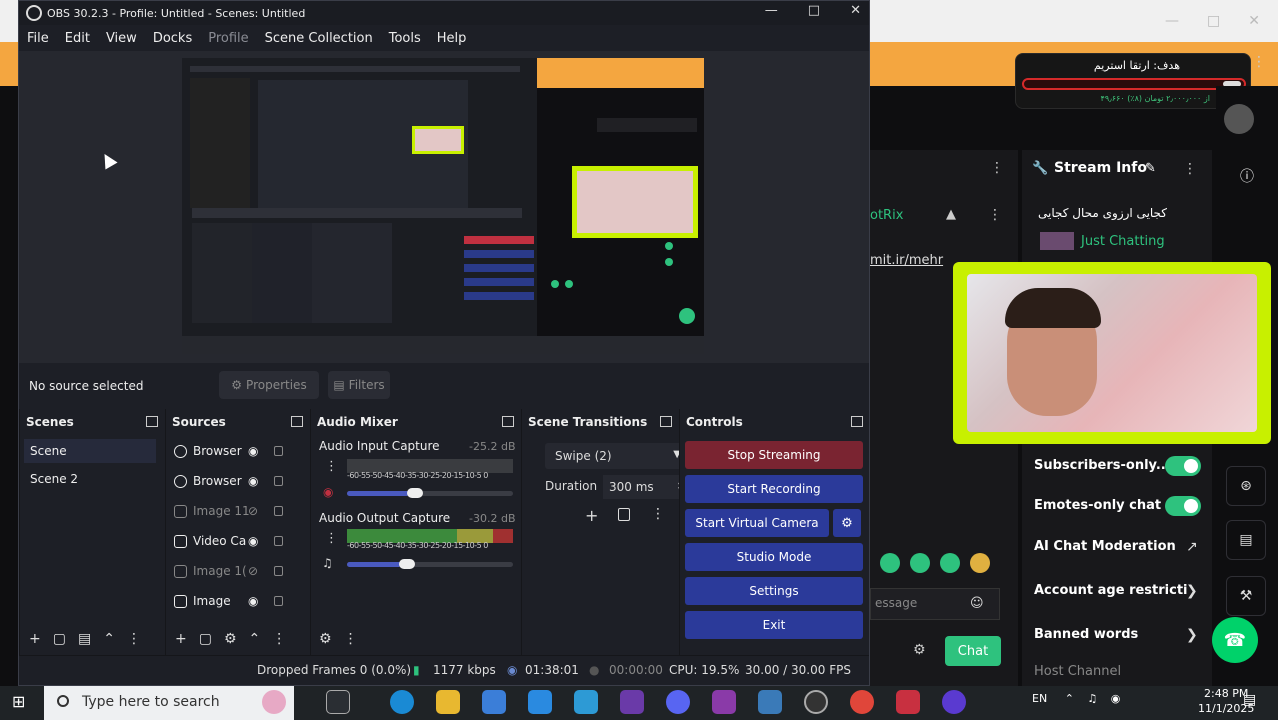 The width and height of the screenshot is (1278, 720). Describe the element at coordinates (59, 639) in the screenshot. I see `remove-scene-icon: ▢` at that location.